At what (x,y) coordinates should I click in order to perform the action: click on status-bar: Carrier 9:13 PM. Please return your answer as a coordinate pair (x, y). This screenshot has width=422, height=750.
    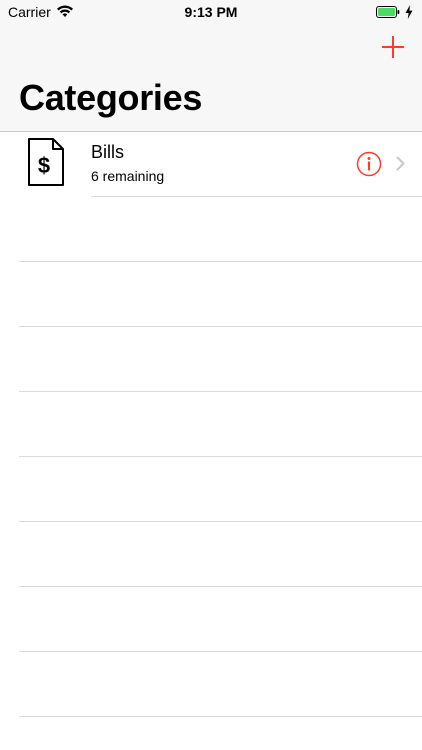
    Looking at the image, I should click on (211, 12).